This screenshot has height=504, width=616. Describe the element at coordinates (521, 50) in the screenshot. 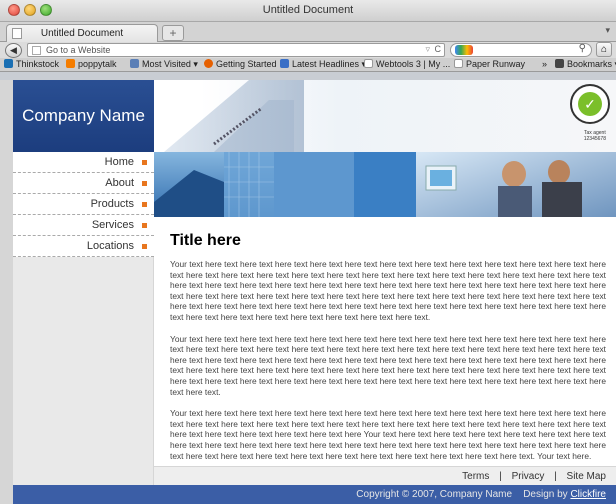

I see `search-bar: ⚲` at that location.